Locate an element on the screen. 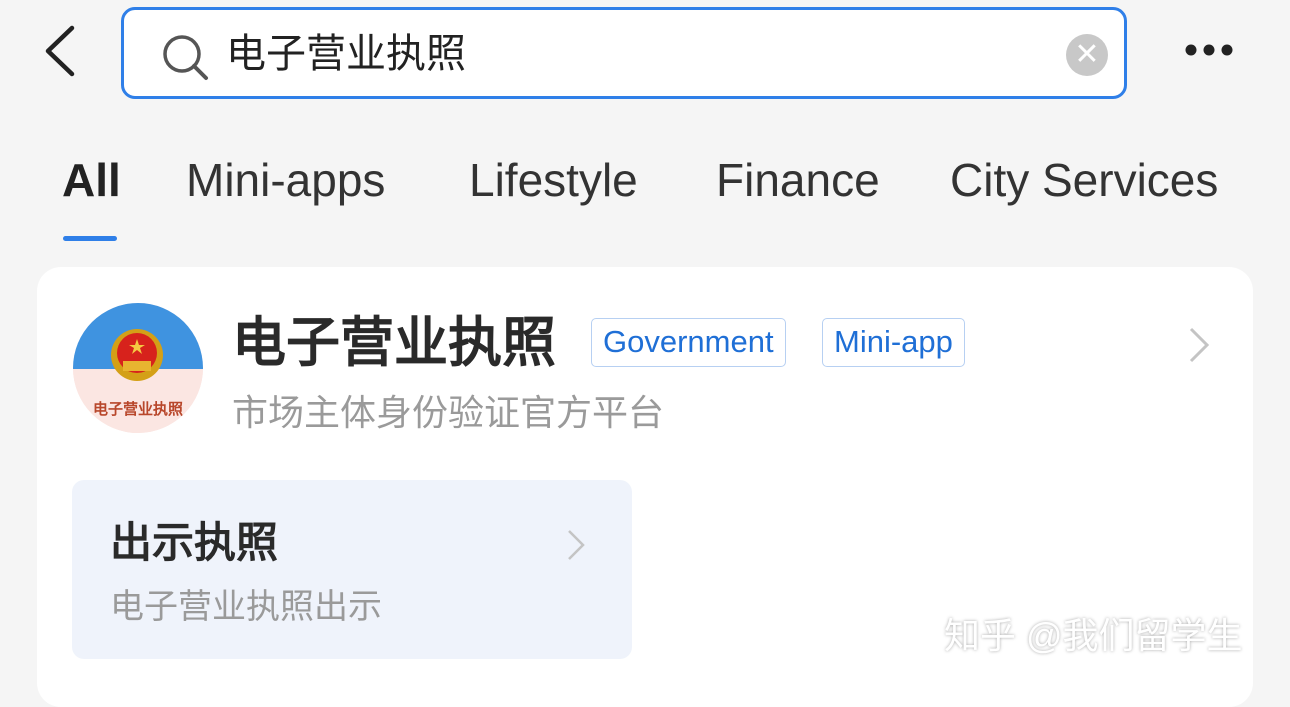 Image resolution: width=1290 pixels, height=707 pixels. tab-all: All is located at coordinates (91, 180).